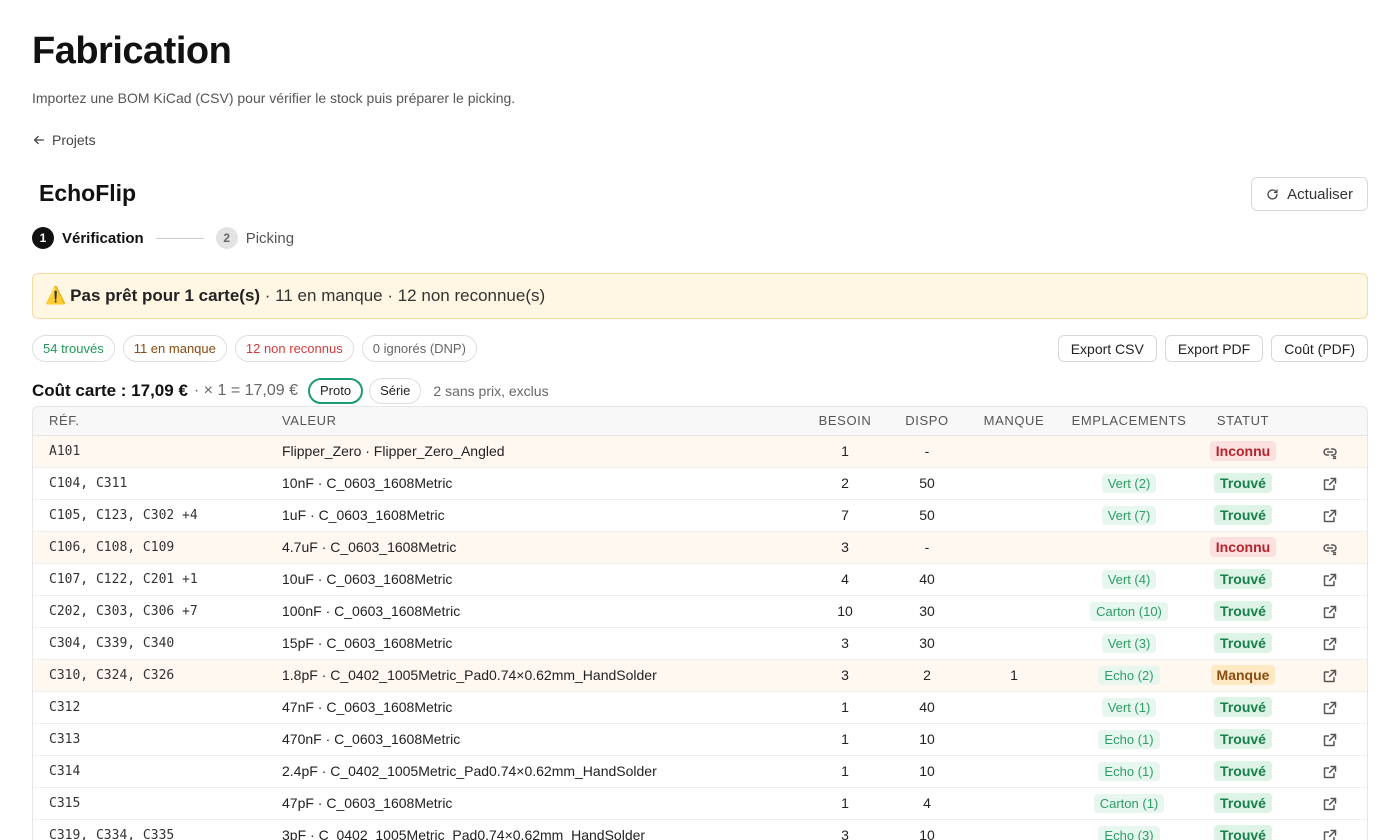 The width and height of the screenshot is (1400, 840). I want to click on back-to-projects-link: Projets, so click(64, 140).